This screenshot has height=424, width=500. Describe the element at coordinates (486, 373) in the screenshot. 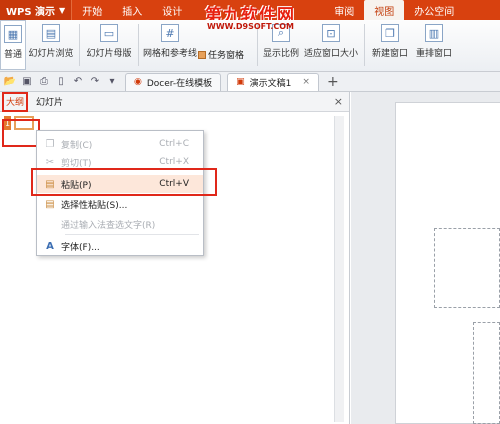

I see `subtitle-placeholder` at that location.